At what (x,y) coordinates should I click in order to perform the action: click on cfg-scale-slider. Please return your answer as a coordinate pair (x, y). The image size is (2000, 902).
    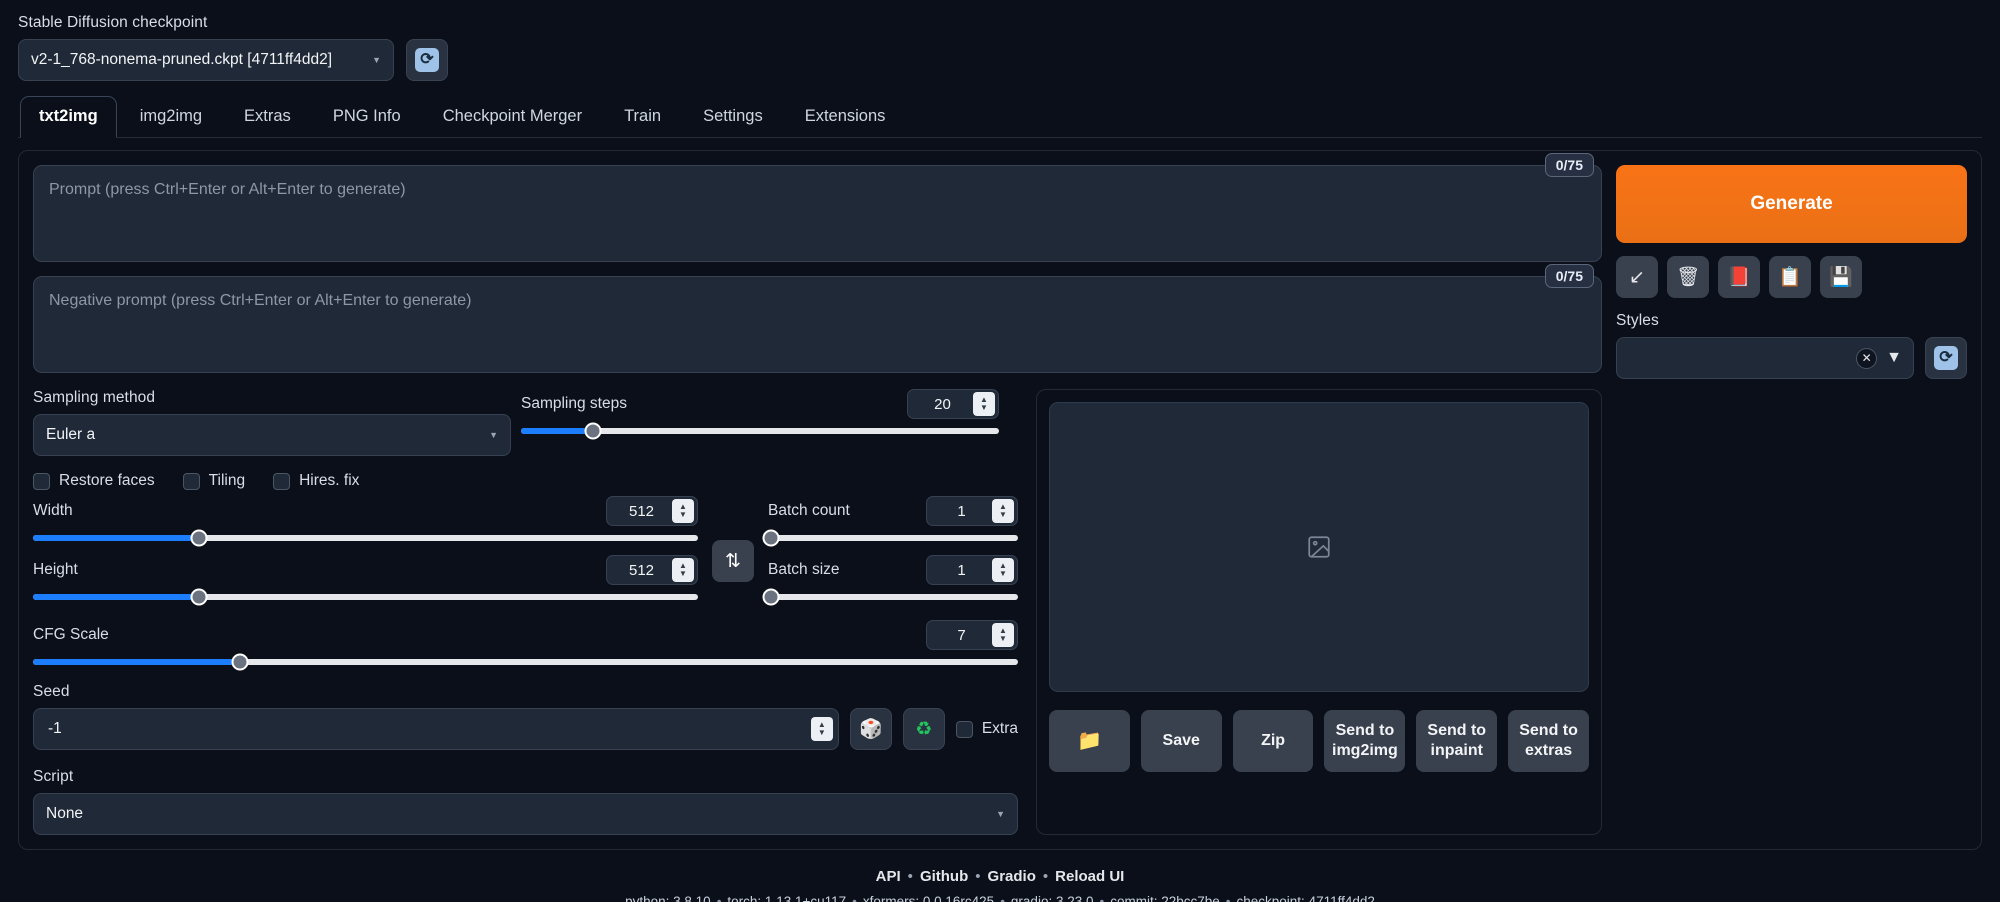
    Looking at the image, I should click on (525, 662).